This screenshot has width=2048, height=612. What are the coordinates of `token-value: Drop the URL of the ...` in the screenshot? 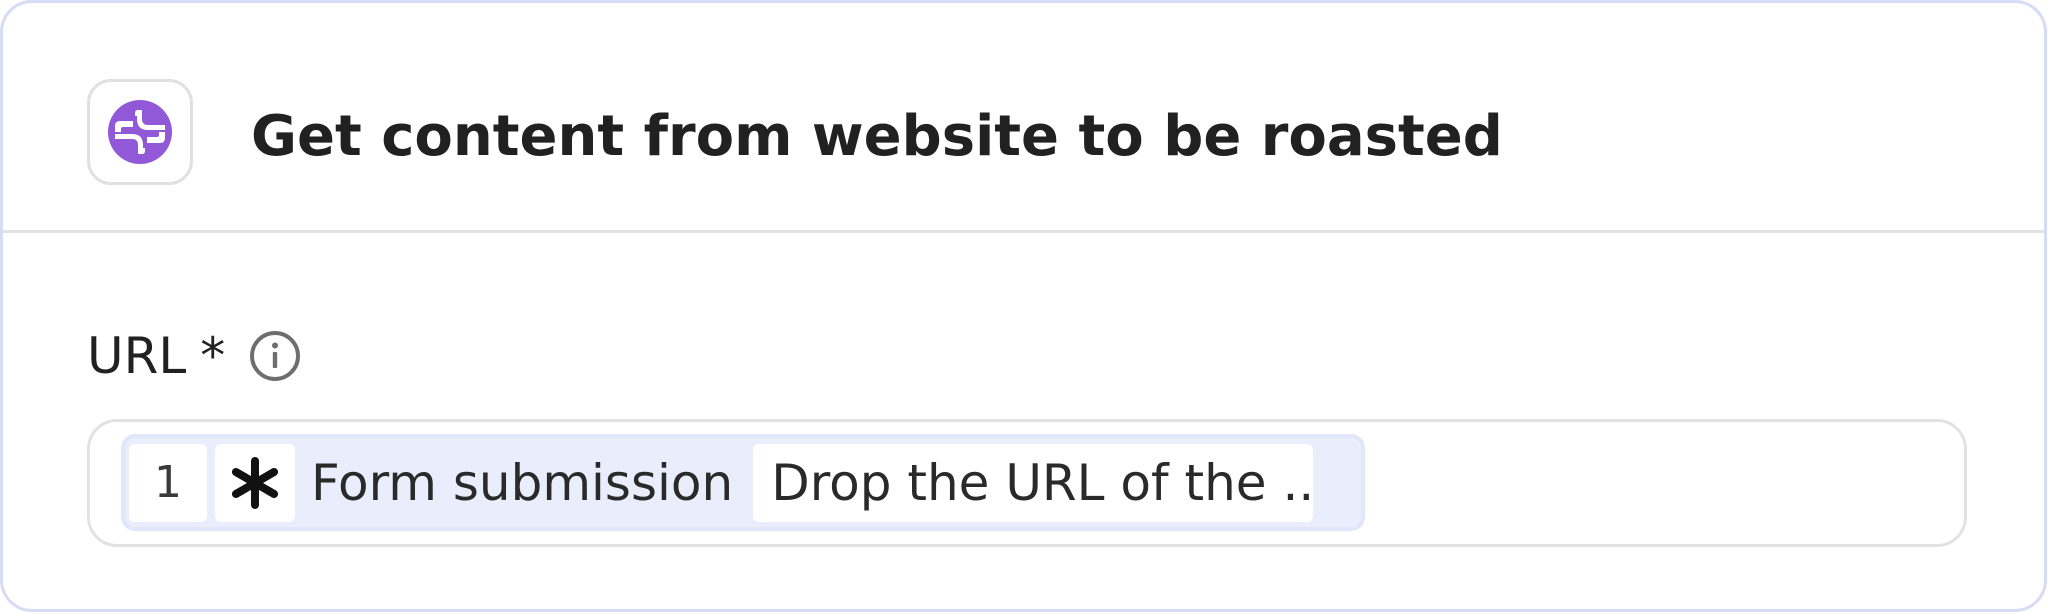 It's located at (1033, 482).